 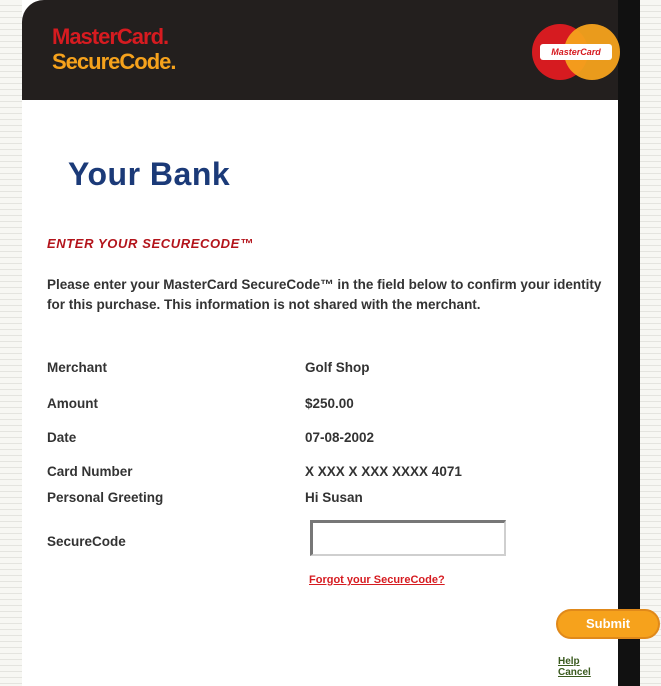 I want to click on field-row-greeting: Personal Greeting Hi Susan, so click(x=327, y=501).